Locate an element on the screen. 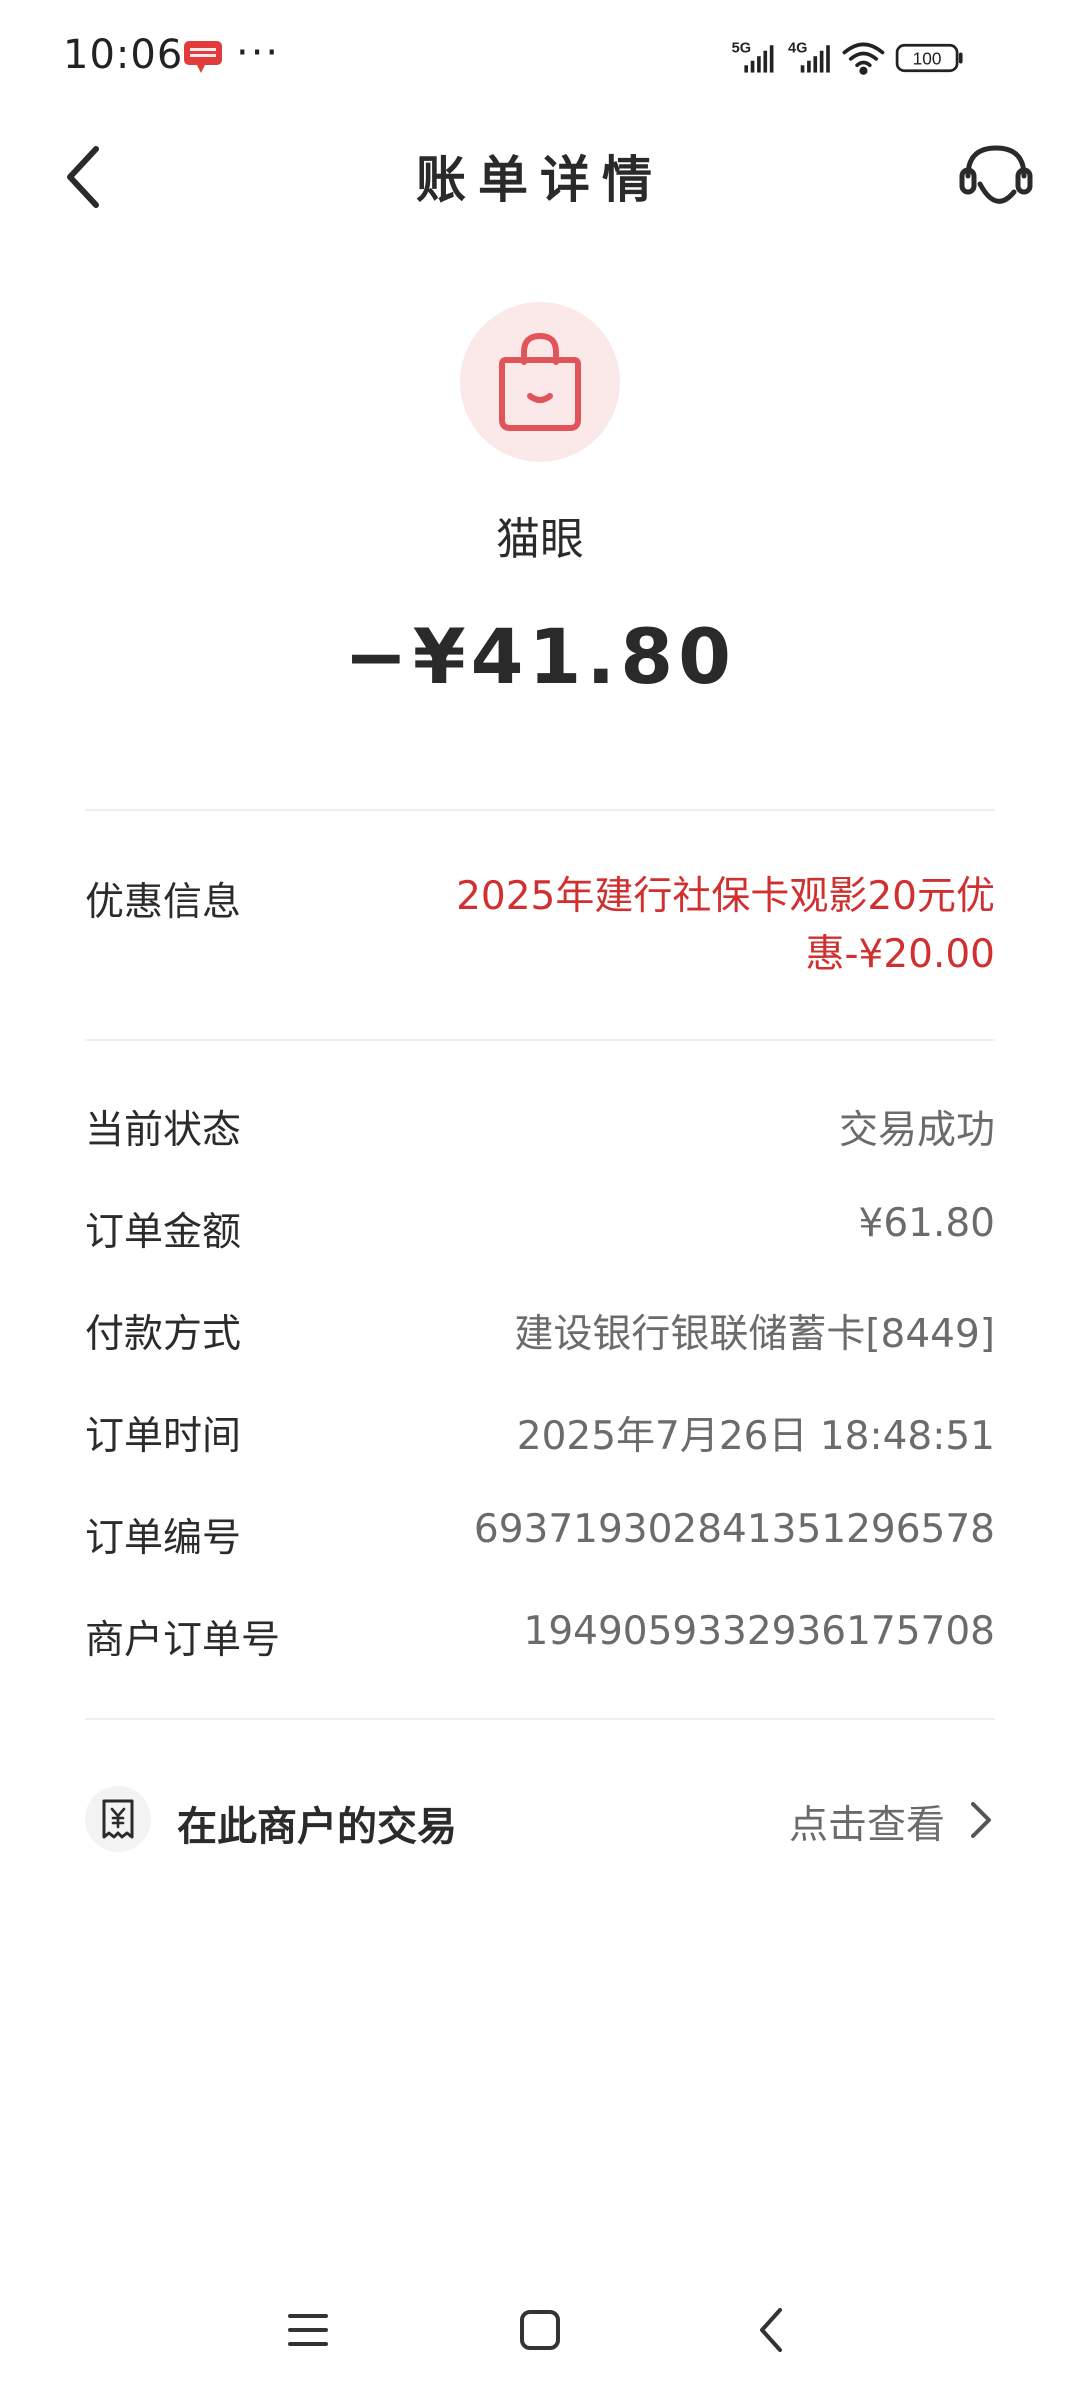 This screenshot has width=1080, height=2400. row-value: 建设银行银联储蓄卡[8449] is located at coordinates (754, 1334).